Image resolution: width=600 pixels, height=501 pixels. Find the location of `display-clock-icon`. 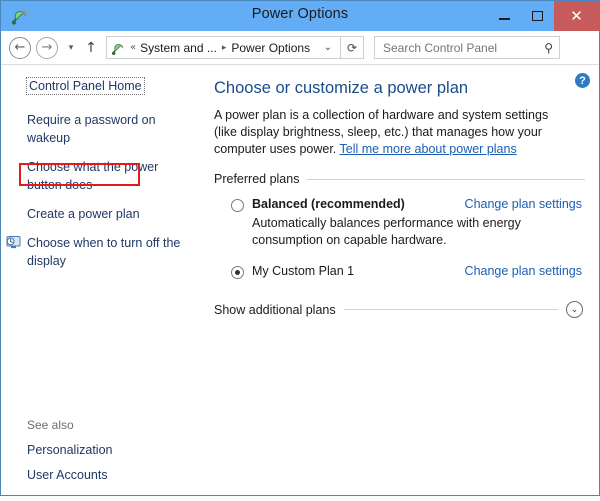

display-clock-icon is located at coordinates (14, 242).